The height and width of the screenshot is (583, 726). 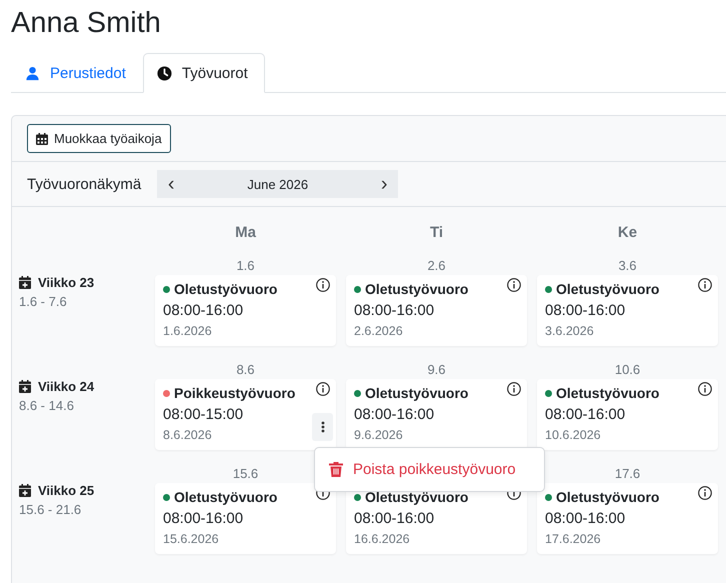 What do you see at coordinates (627, 265) in the screenshot?
I see `day-number: 3.6` at bounding box center [627, 265].